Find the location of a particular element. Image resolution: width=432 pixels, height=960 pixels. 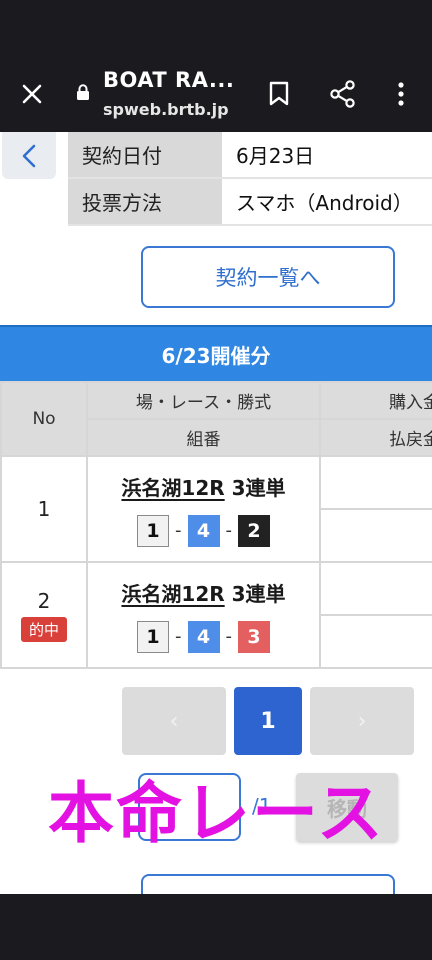

bookmark-button is located at coordinates (279, 94).